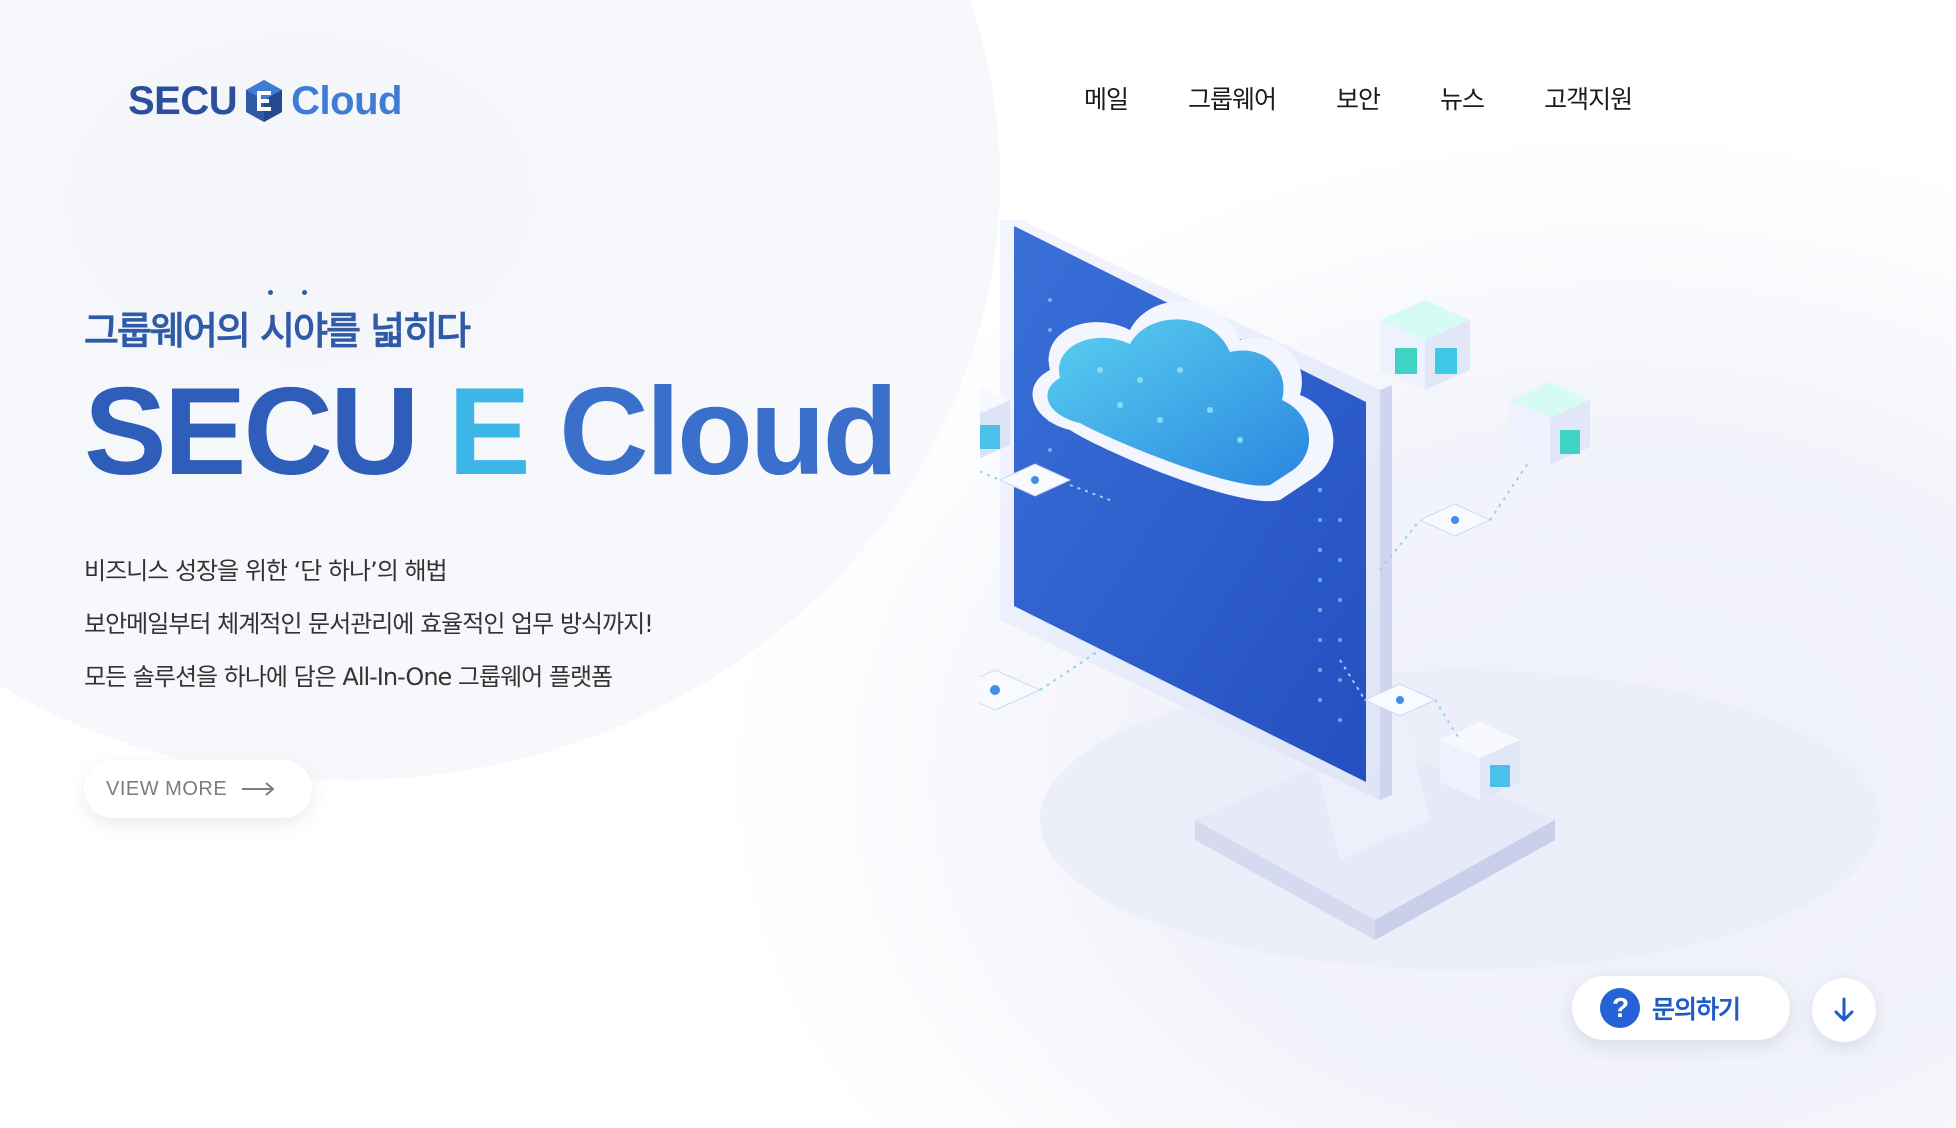 The height and width of the screenshot is (1128, 1956). Describe the element at coordinates (1588, 100) in the screenshot. I see `nav-support: 고객지원` at that location.